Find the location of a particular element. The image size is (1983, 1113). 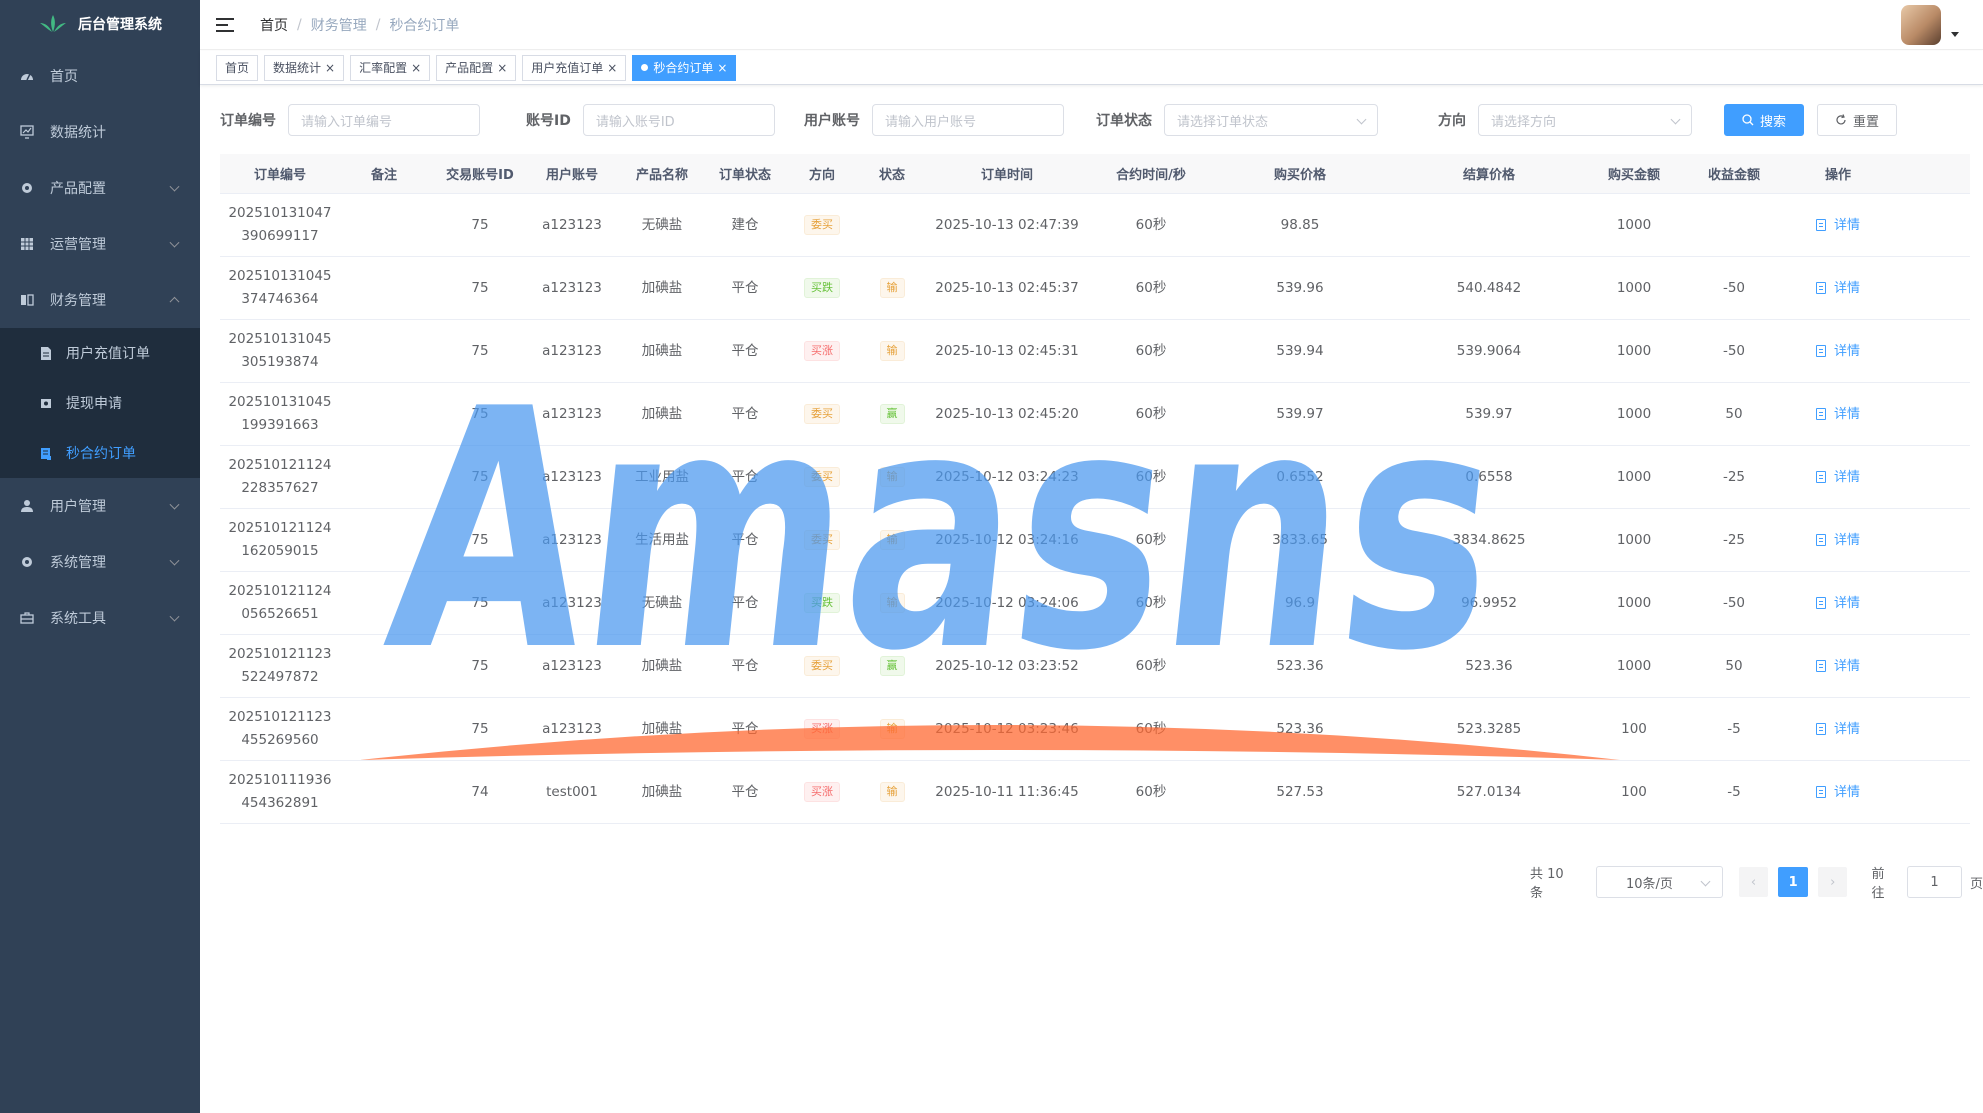

search-button-label: 搜索 is located at coordinates (1772, 122).